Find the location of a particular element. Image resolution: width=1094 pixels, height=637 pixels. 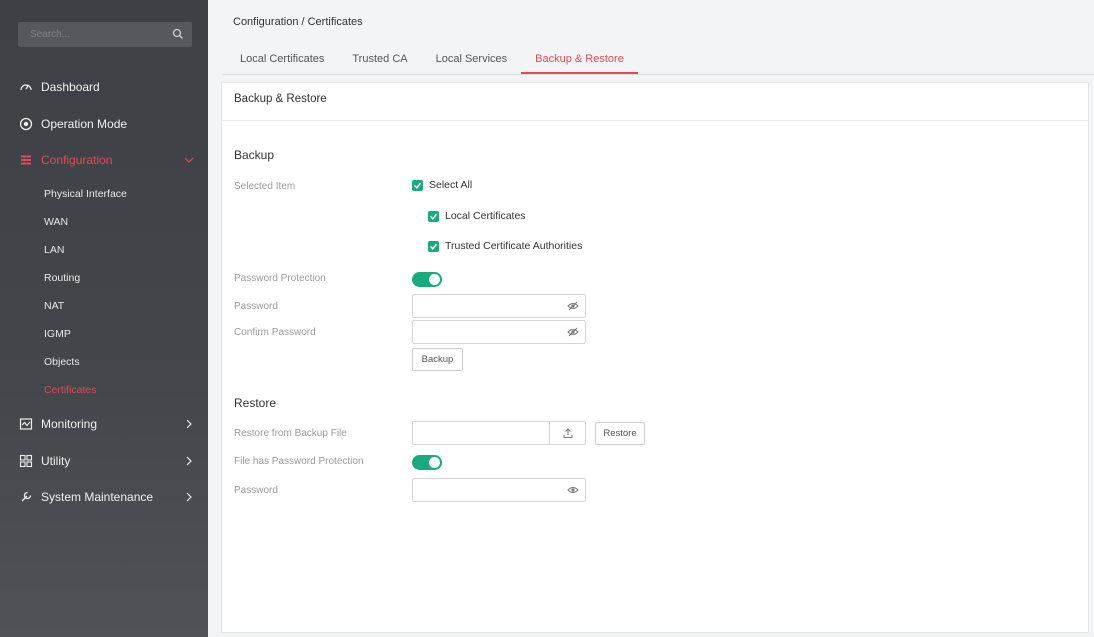

tab-local-services: Local Services is located at coordinates (472, 60).